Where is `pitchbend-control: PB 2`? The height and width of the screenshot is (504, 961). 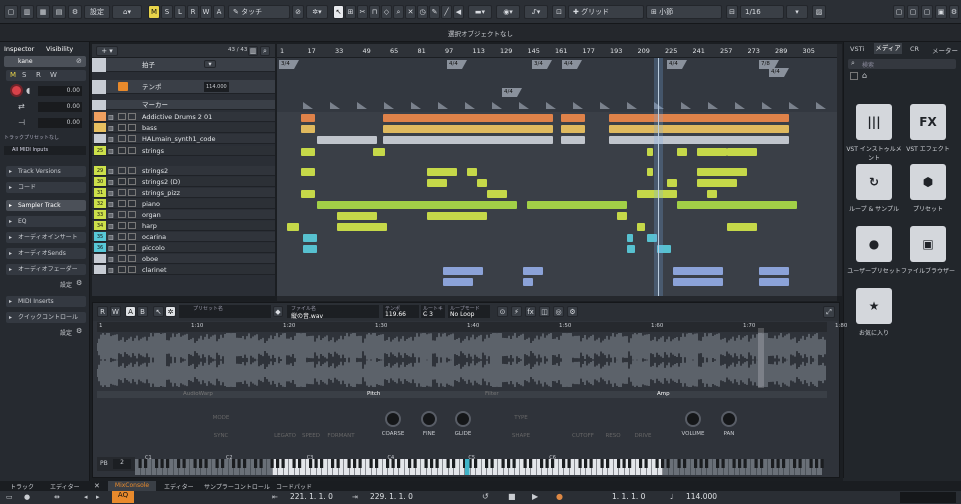 pitchbend-control: PB 2 is located at coordinates (116, 464).